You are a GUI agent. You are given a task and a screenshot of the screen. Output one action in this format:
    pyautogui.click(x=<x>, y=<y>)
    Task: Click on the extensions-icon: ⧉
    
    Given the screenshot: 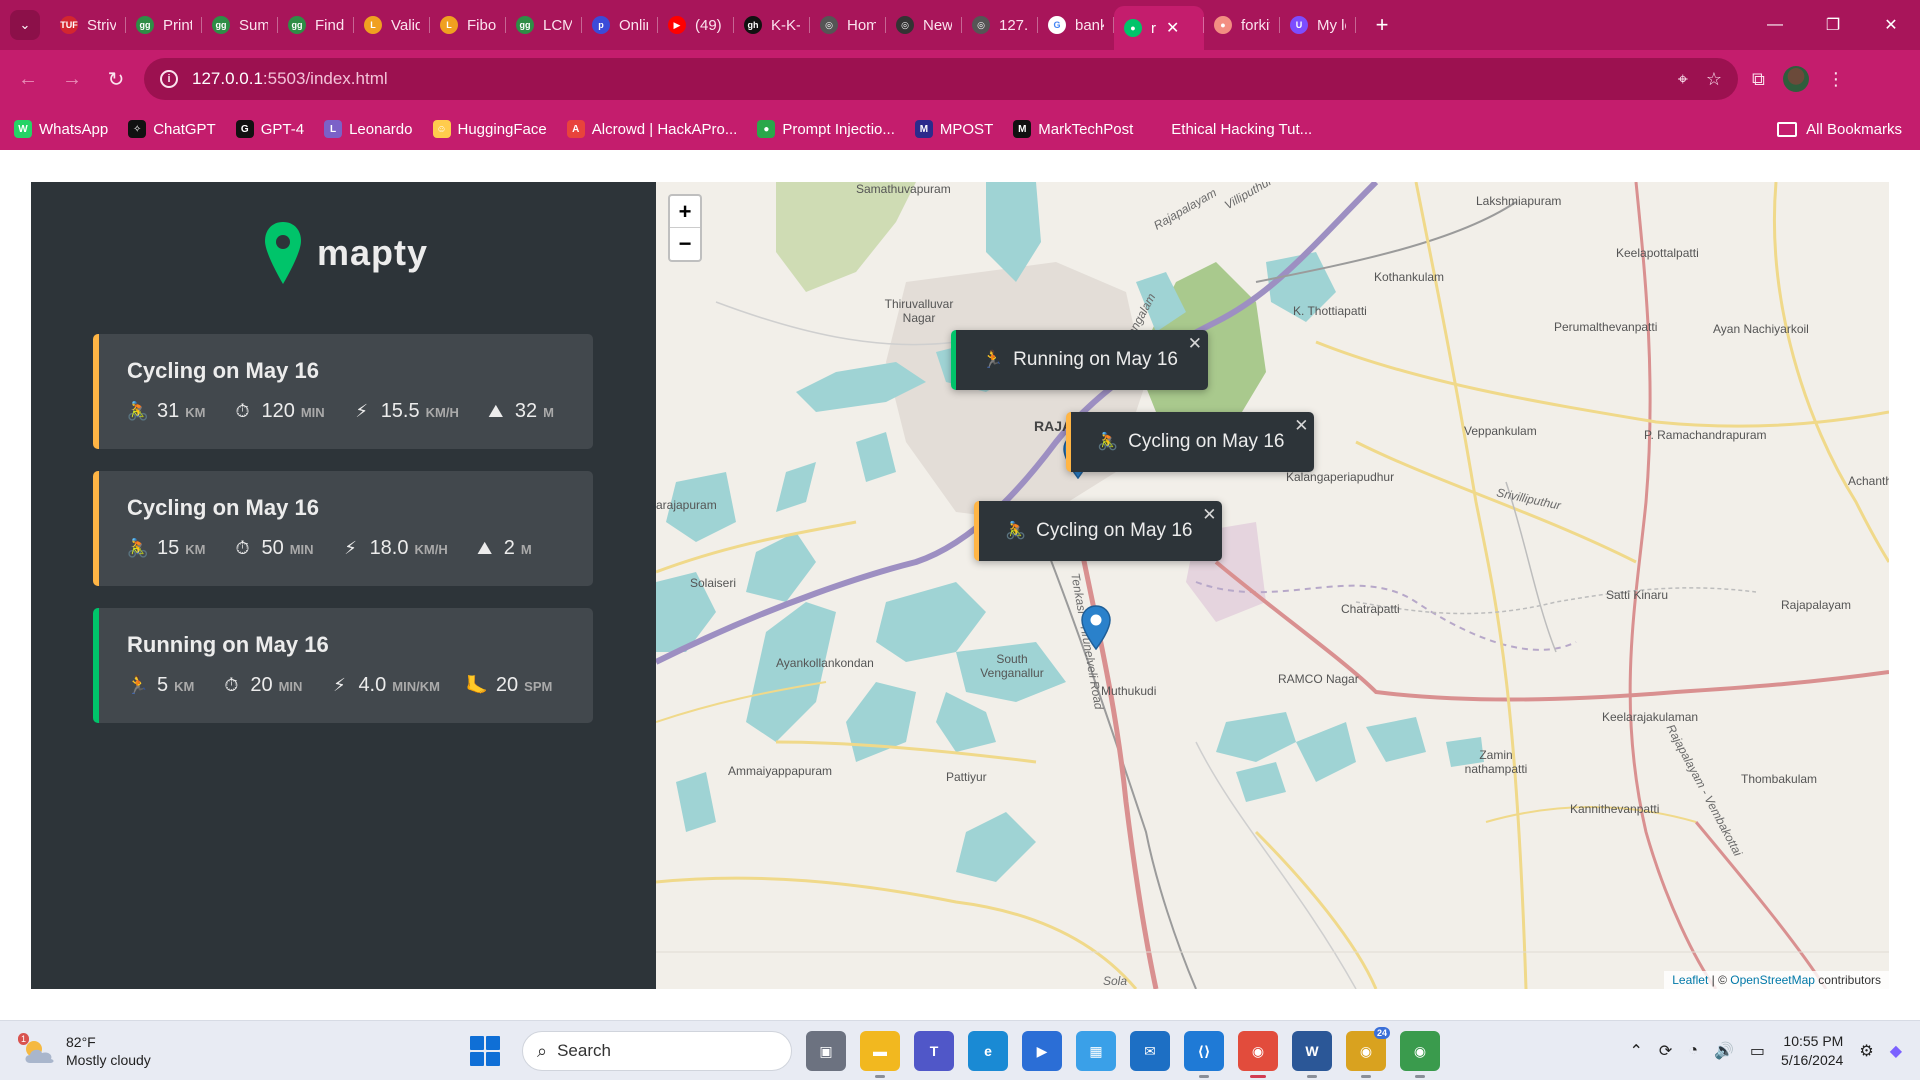 What is the action you would take?
    pyautogui.click(x=1758, y=79)
    